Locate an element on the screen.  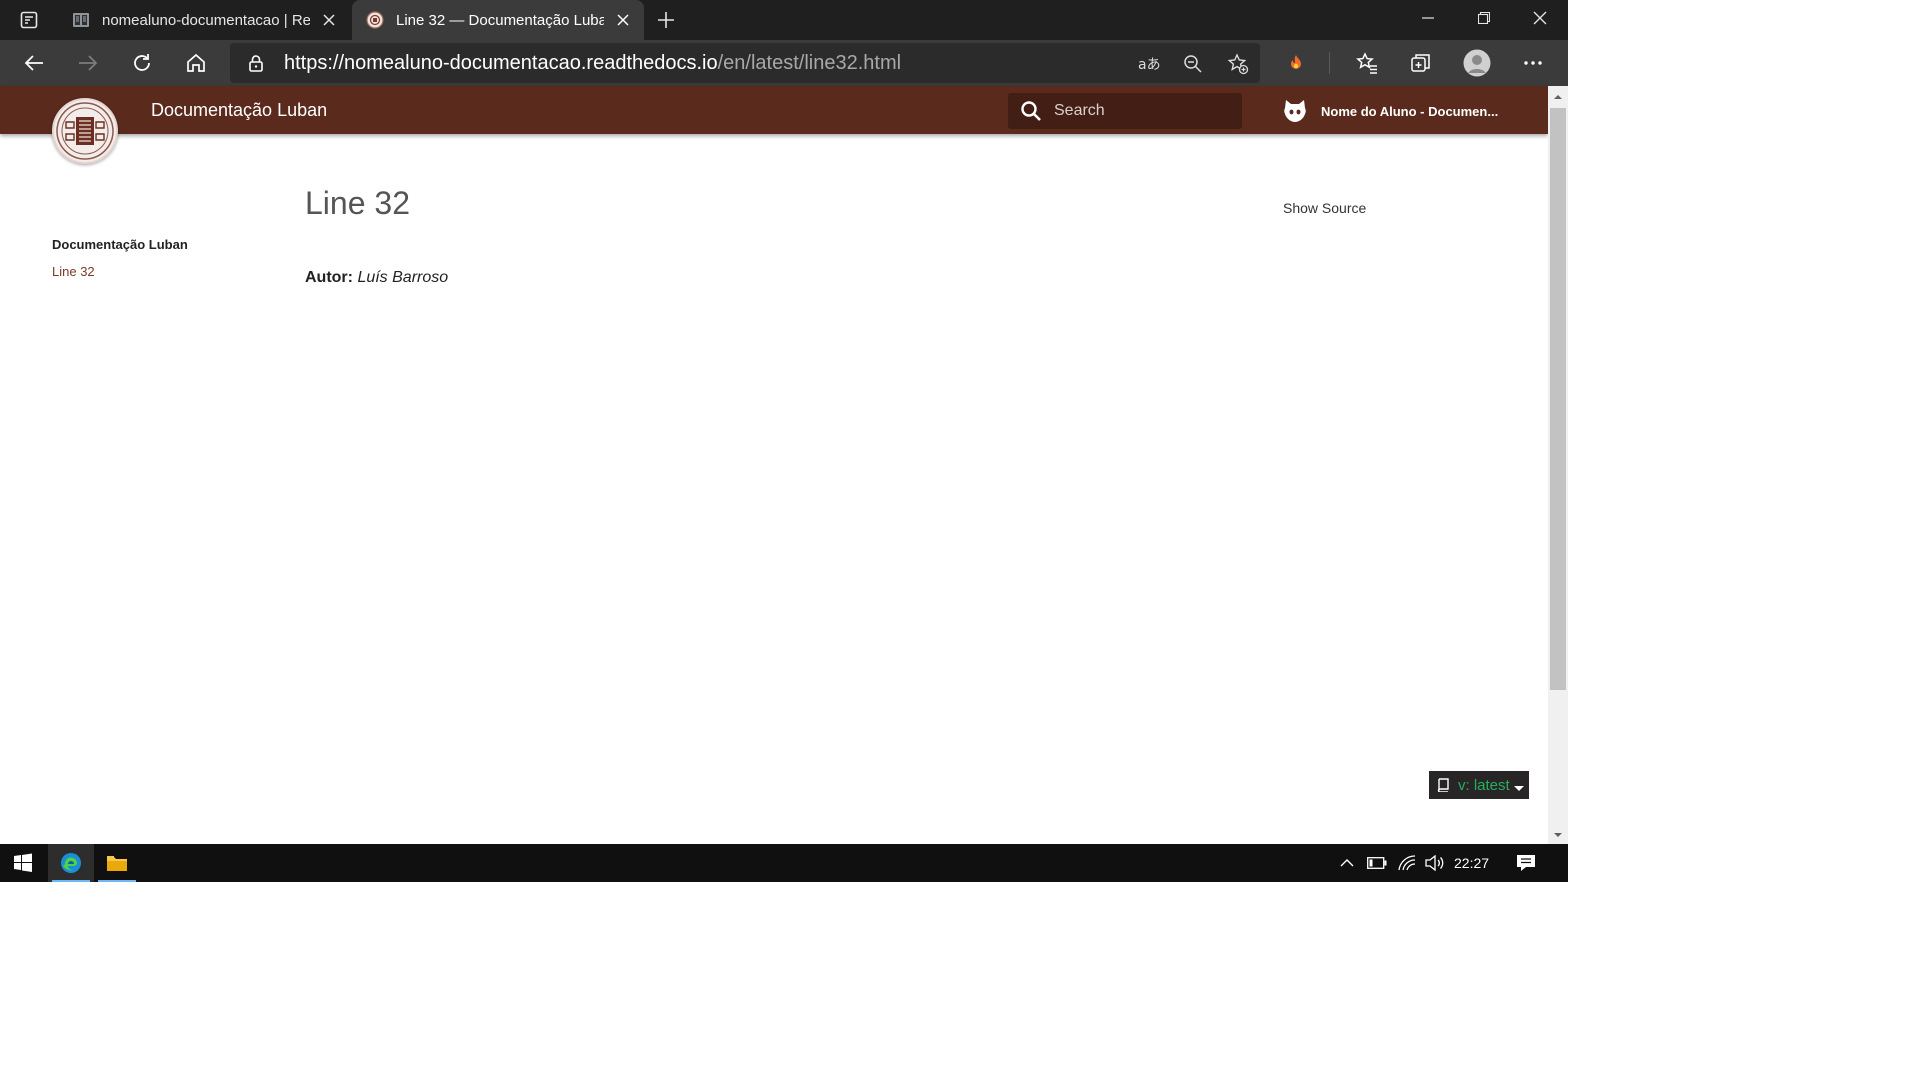
search-input: Search is located at coordinates (1125, 111).